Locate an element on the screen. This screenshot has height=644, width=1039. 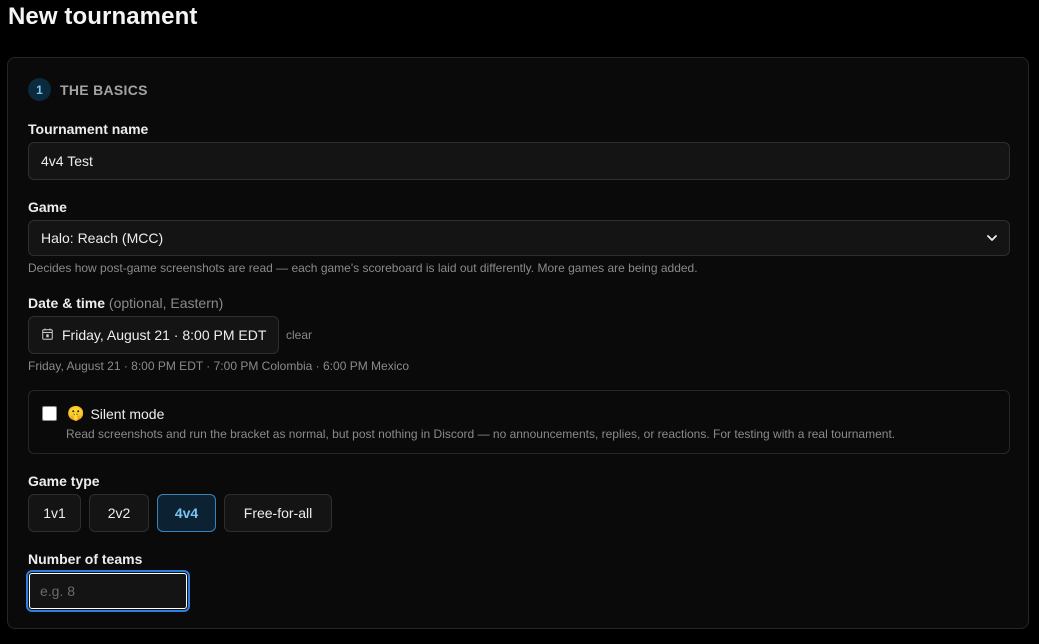
game-label: Game is located at coordinates (47, 207).